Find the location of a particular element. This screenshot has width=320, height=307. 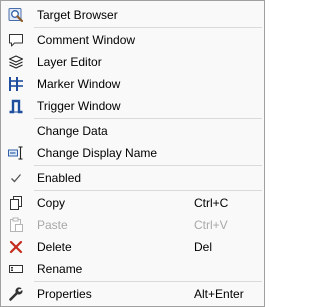

menu-item-copy: Copy Ctrl+C is located at coordinates (132, 203).